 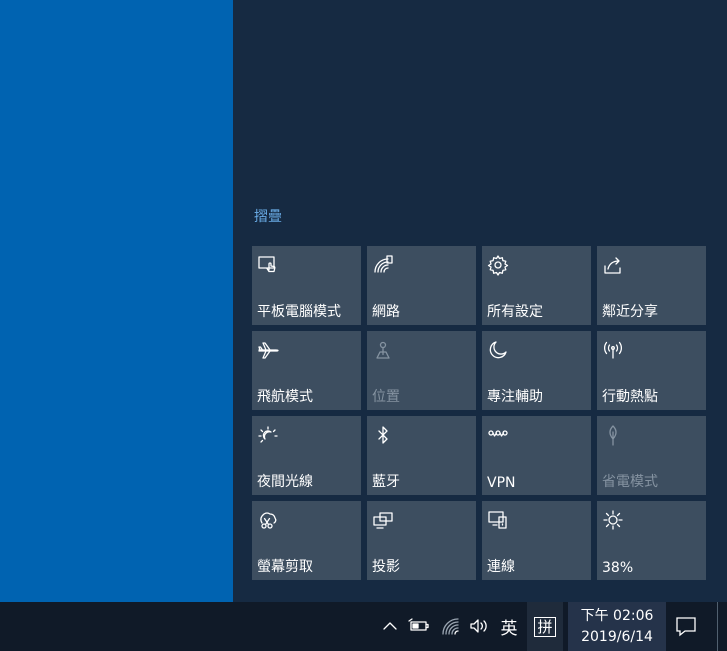 I want to click on tile-label: 投影, so click(x=386, y=567).